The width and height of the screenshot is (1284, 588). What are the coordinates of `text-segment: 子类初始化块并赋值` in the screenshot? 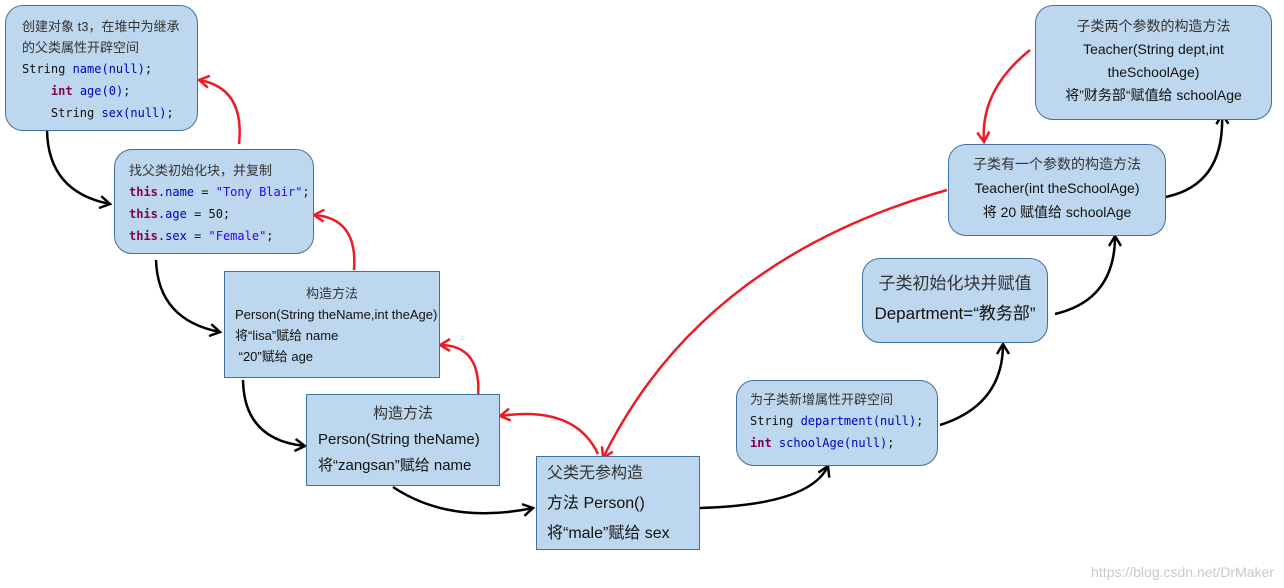 It's located at (955, 283).